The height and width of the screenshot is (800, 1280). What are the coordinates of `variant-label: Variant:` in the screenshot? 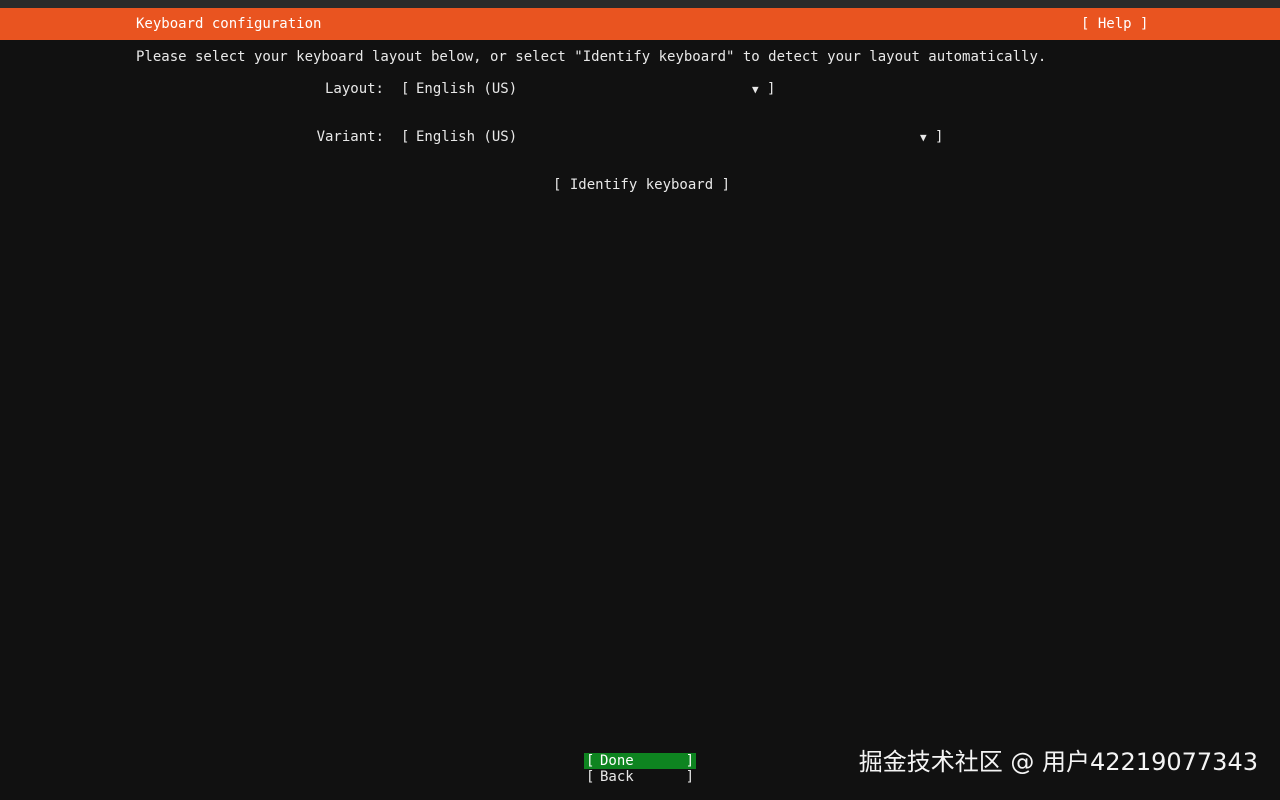 It's located at (350, 137).